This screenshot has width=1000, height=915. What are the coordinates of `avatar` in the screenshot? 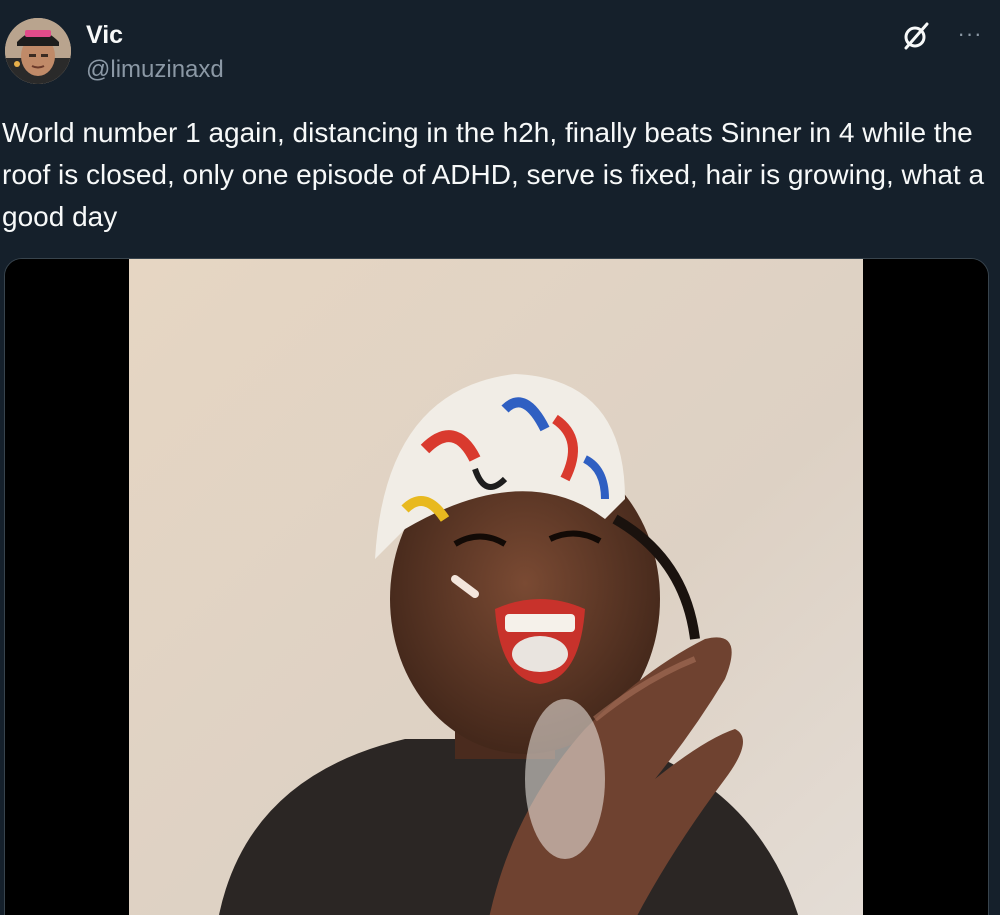 It's located at (38, 51).